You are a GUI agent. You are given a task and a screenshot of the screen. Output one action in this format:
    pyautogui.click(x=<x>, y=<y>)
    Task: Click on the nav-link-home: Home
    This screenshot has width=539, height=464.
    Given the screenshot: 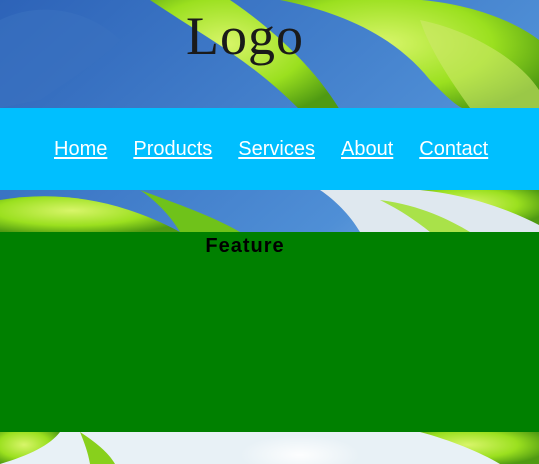 What is the action you would take?
    pyautogui.click(x=80, y=149)
    